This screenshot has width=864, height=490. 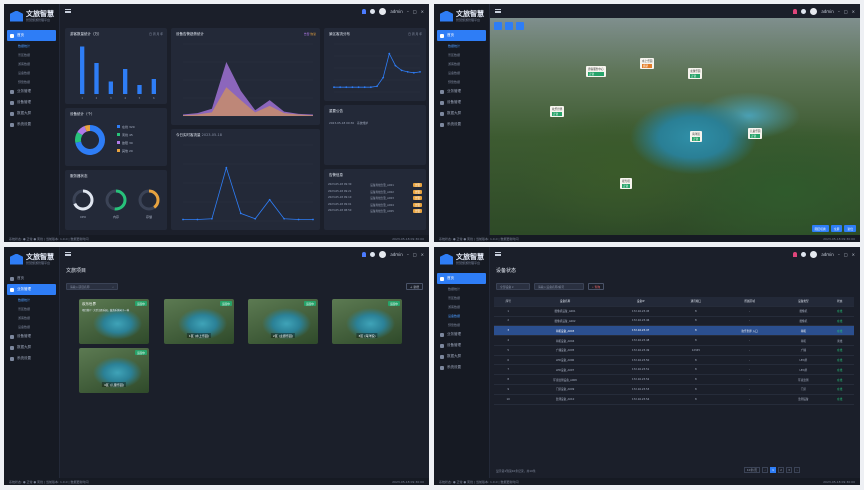 I want to click on layers-icon, so click(x=509, y=26).